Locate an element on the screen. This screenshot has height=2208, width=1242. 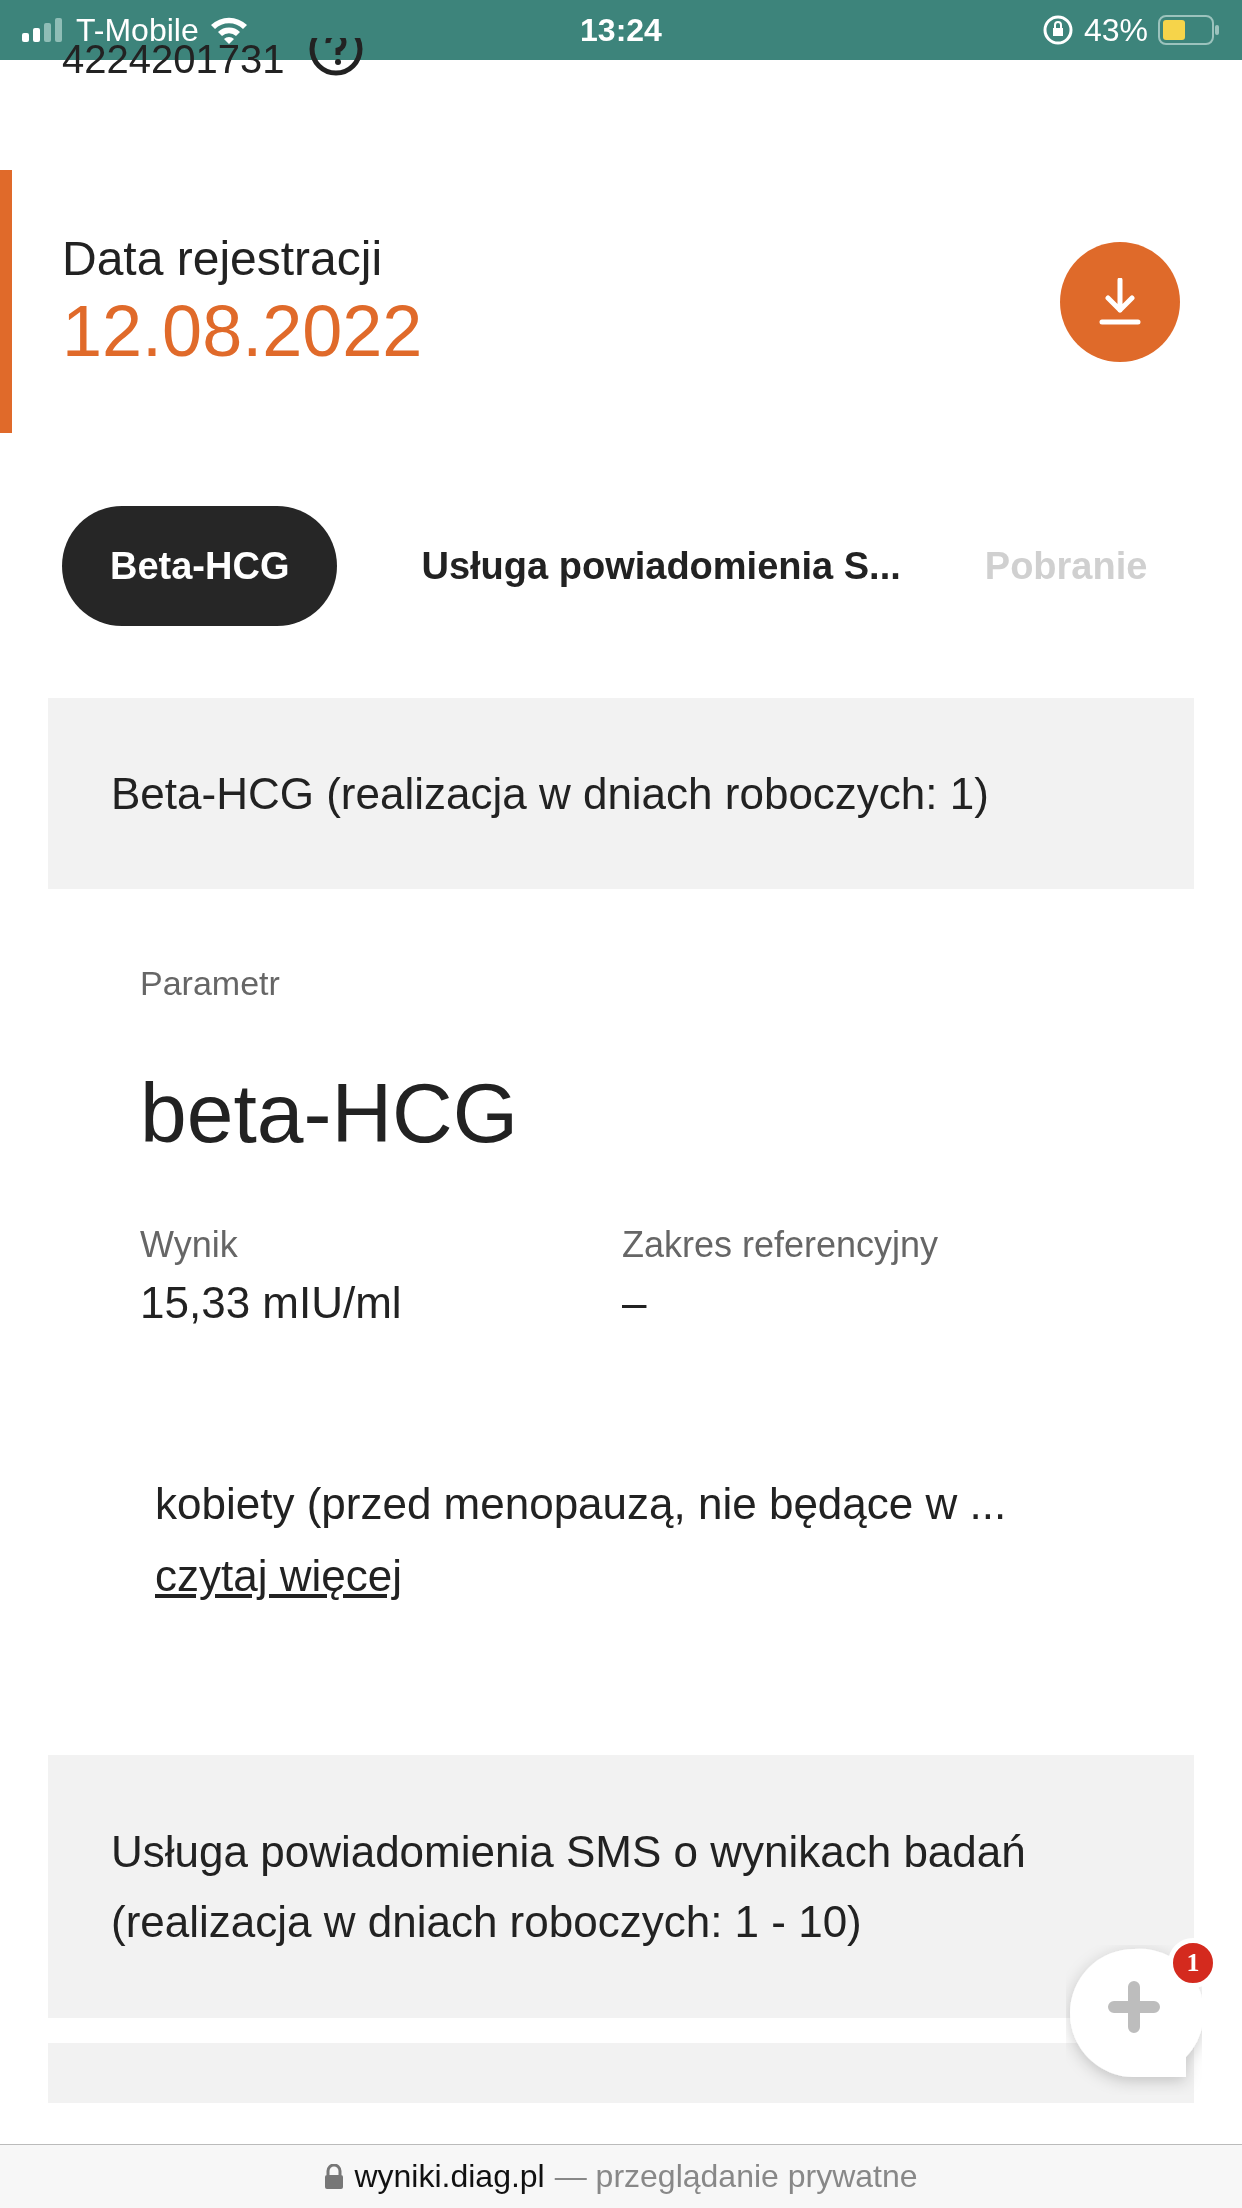
result-label: Wynik is located at coordinates (189, 1245).